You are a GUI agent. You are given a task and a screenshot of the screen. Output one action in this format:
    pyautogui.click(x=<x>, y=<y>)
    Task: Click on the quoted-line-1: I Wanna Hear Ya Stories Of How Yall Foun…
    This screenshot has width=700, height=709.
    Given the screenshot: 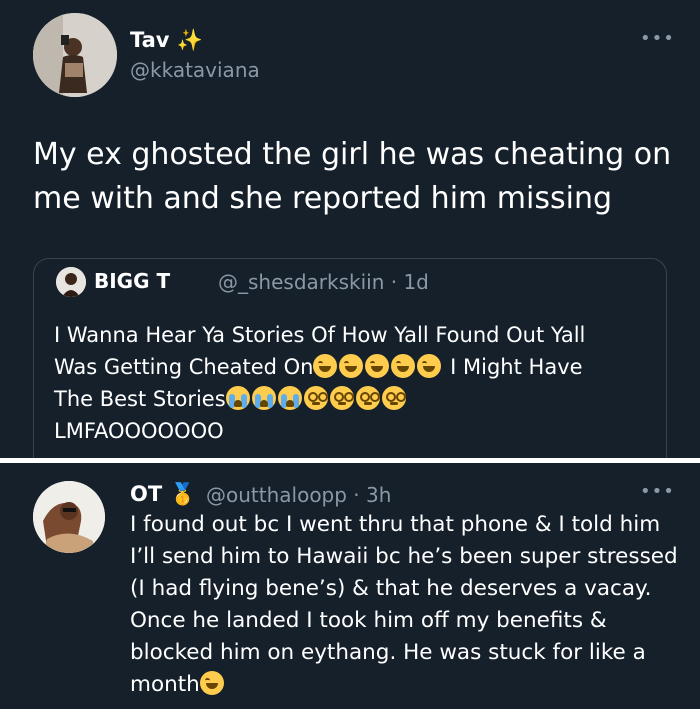 What is the action you would take?
    pyautogui.click(x=320, y=335)
    